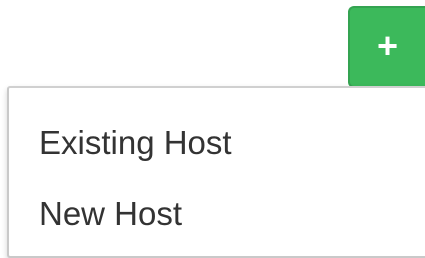 This screenshot has width=425, height=258. I want to click on add-host-button: +, so click(386, 47).